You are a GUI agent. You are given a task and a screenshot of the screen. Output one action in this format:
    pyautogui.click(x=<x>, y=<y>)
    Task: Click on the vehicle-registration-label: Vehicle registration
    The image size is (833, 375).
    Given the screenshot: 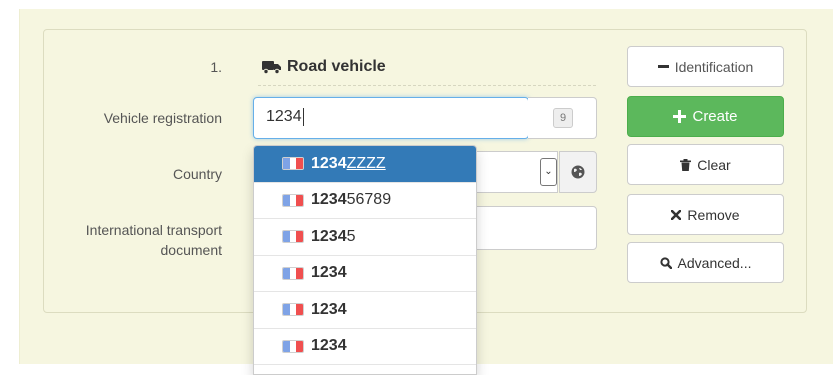 What is the action you would take?
    pyautogui.click(x=162, y=118)
    